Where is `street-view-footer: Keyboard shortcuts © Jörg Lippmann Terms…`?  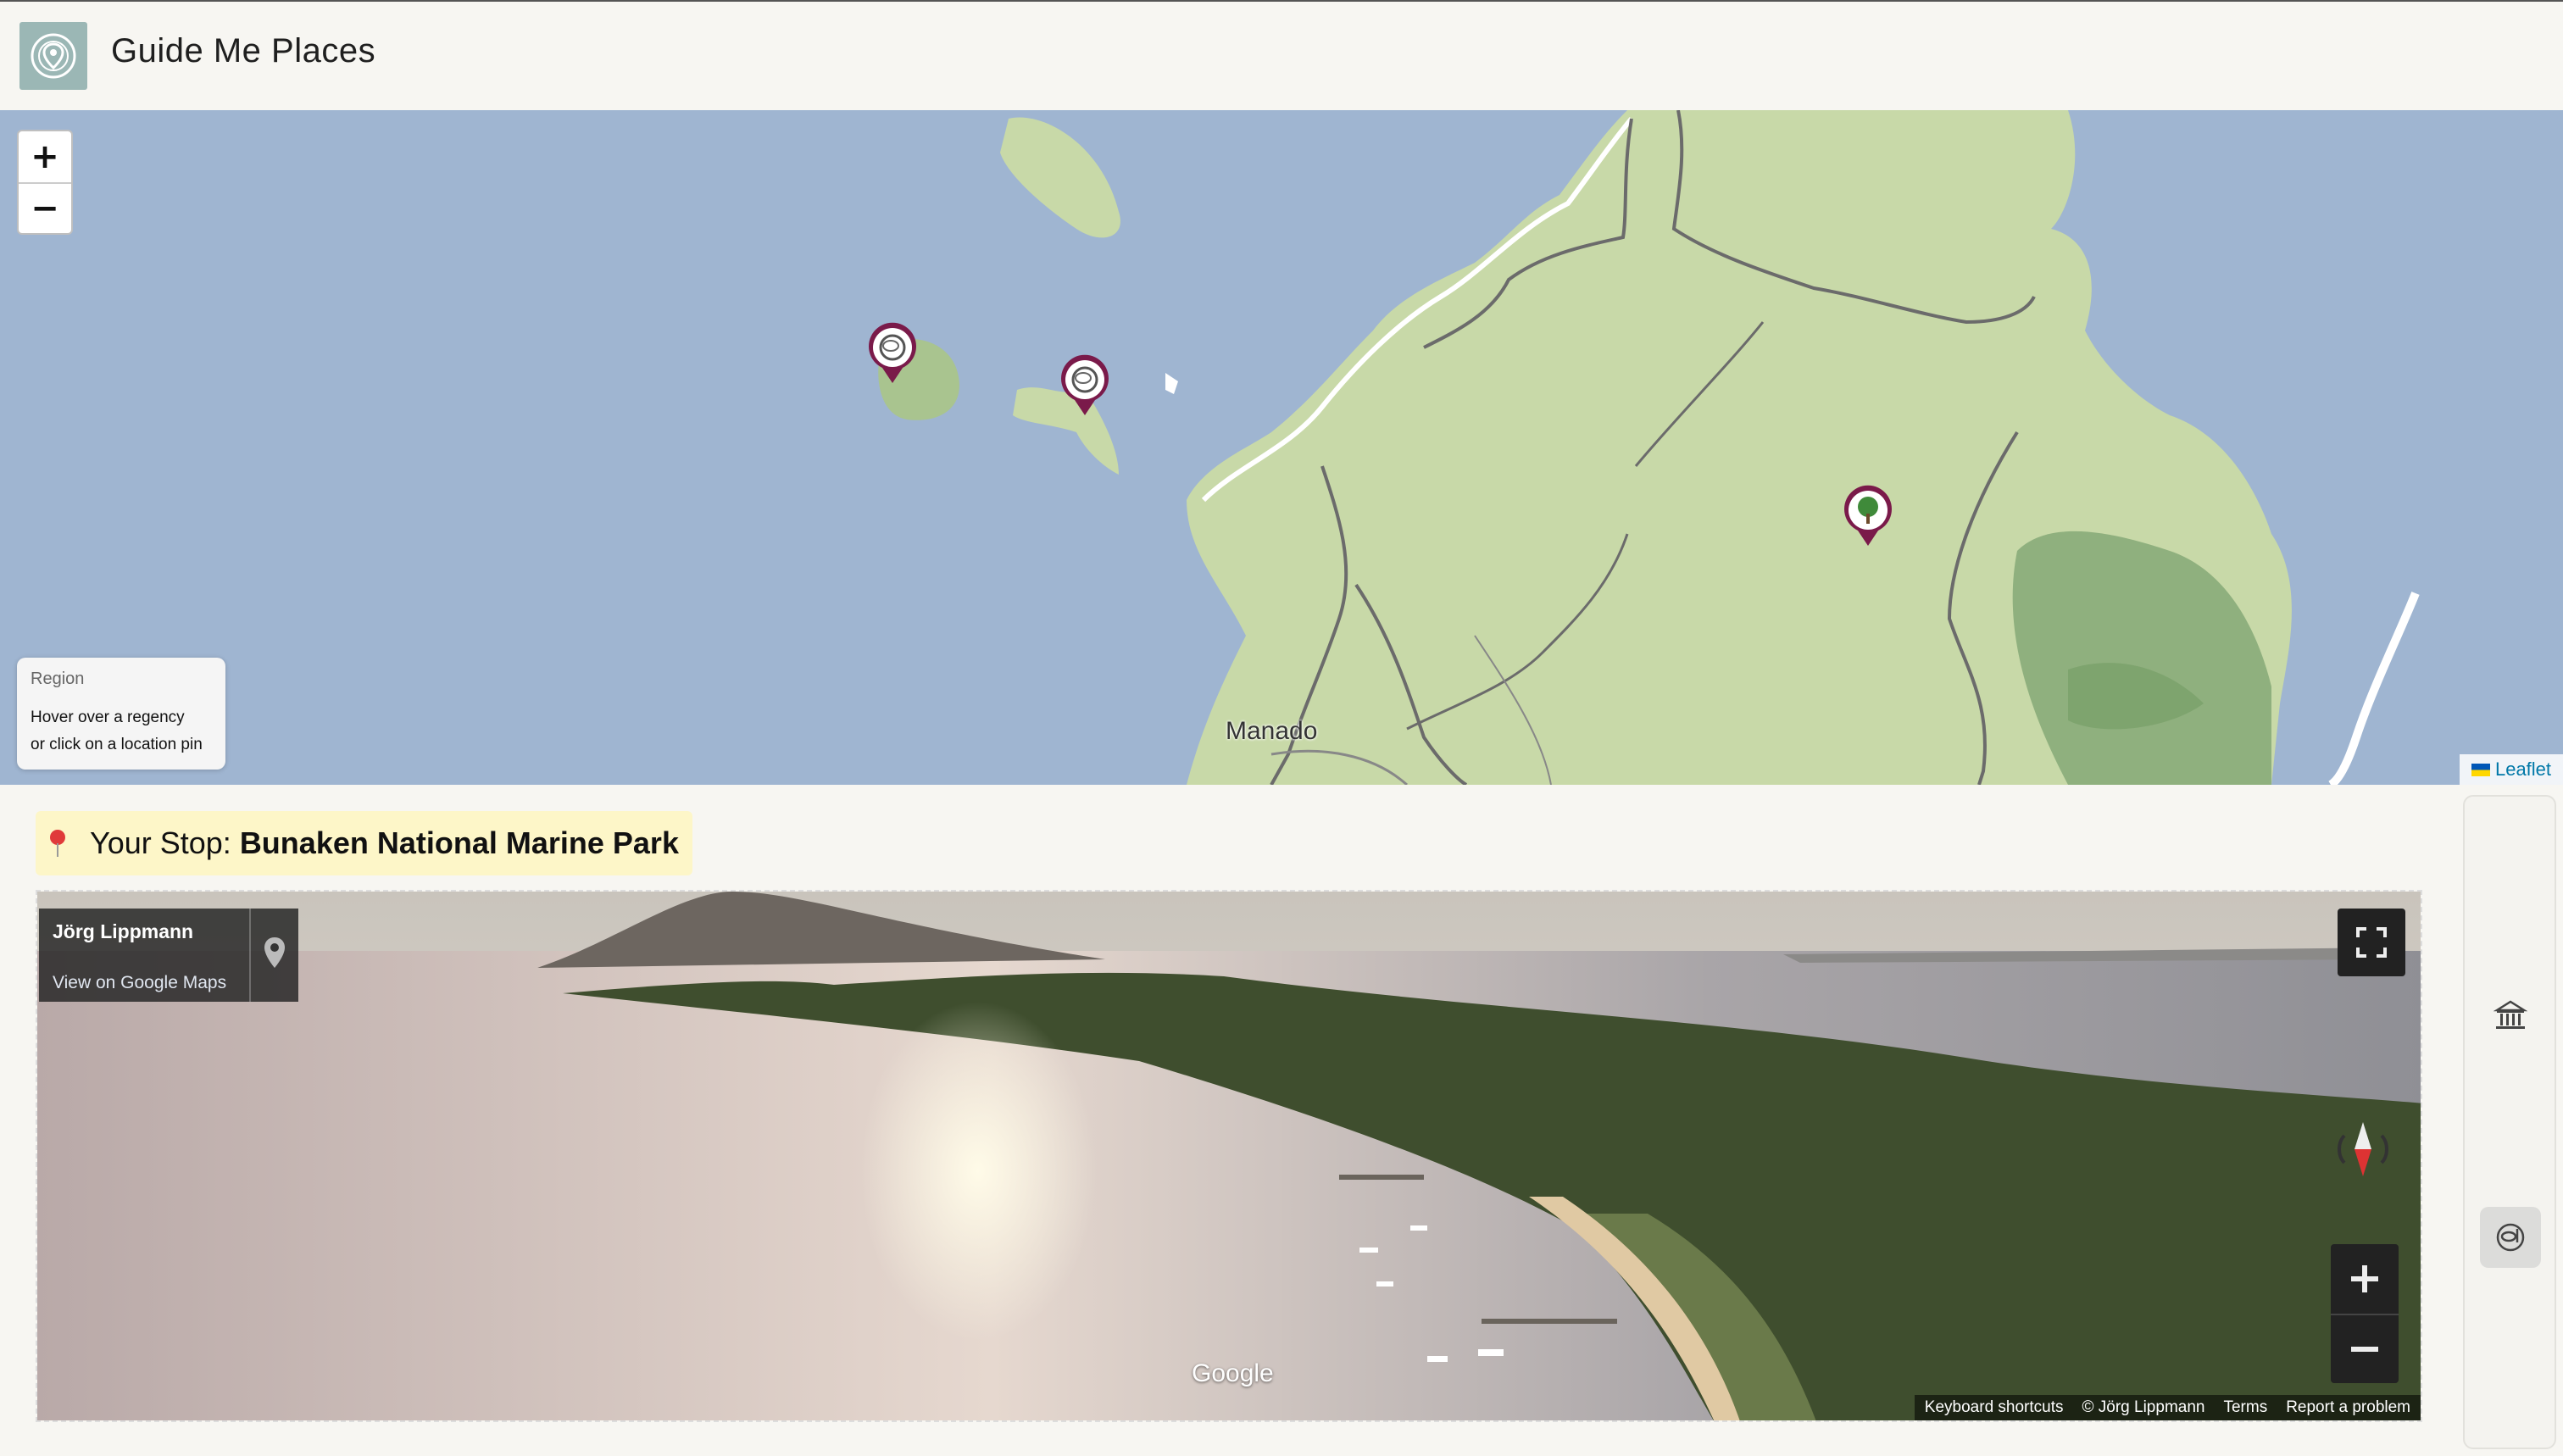 street-view-footer: Keyboard shortcuts © Jörg Lippmann Terms… is located at coordinates (2167, 1408).